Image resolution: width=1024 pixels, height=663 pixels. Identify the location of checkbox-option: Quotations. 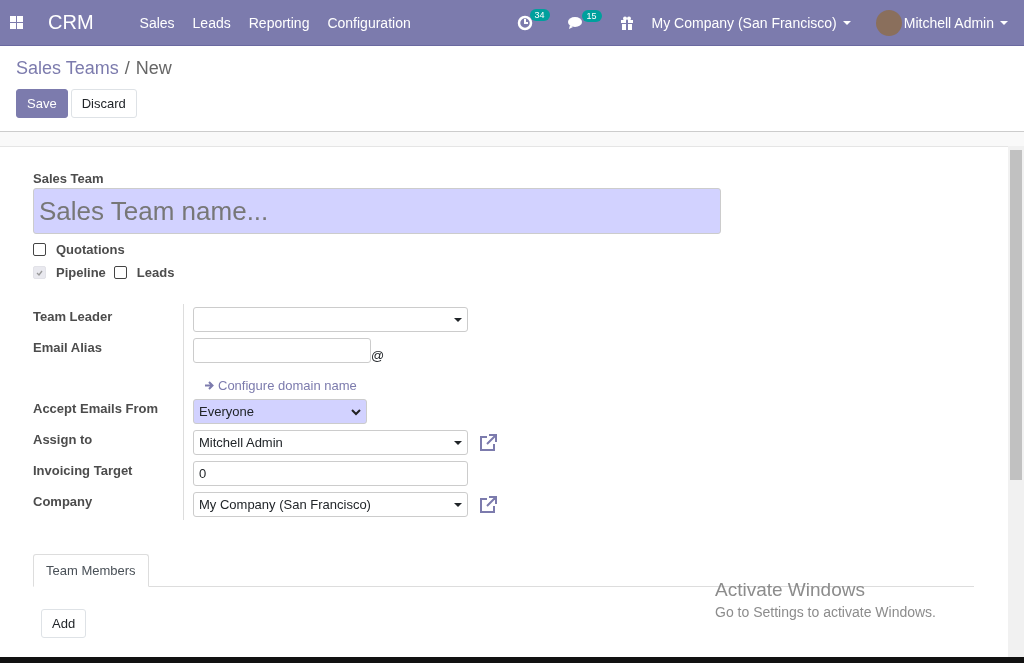
(79, 249).